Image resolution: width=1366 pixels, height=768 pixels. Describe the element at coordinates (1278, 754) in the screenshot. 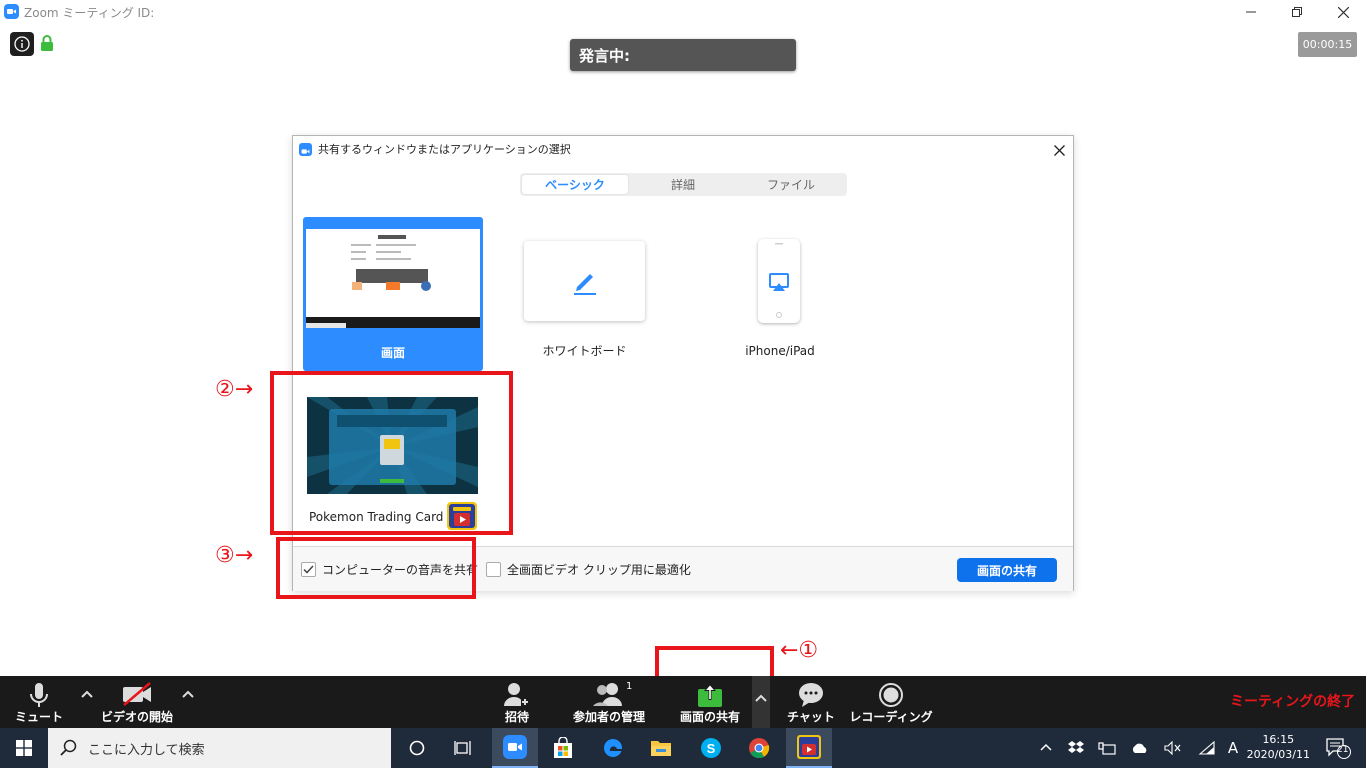

I see `clock-date: 2020/03/11` at that location.